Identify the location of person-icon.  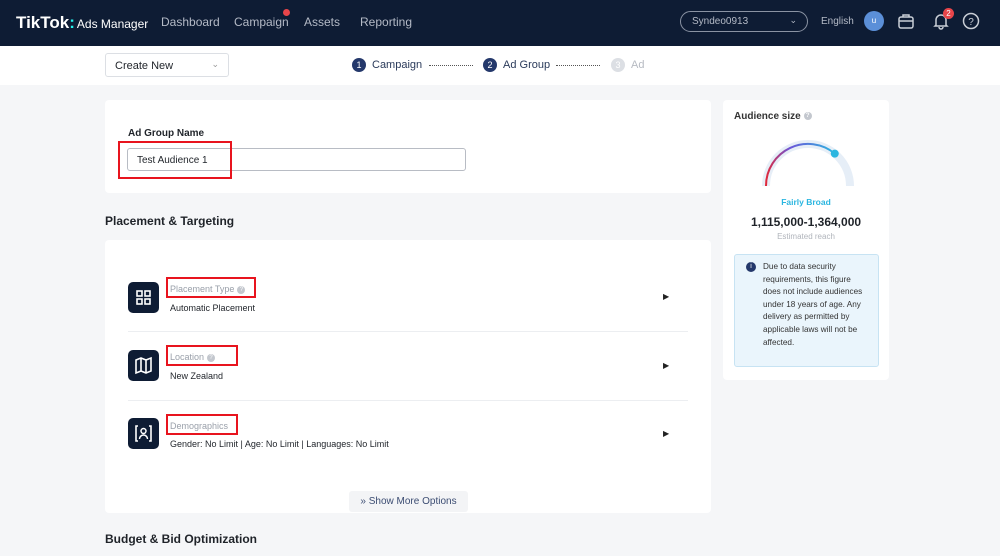
(143, 433).